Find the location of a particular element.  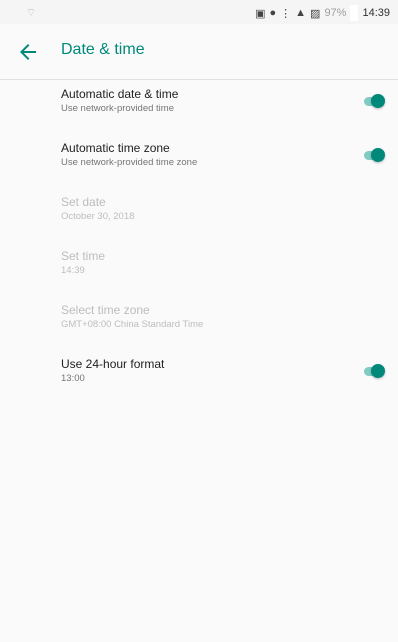

status-icons: ▣ ● ⋮ ▲ ▨ 97% 14:39 is located at coordinates (322, 13).